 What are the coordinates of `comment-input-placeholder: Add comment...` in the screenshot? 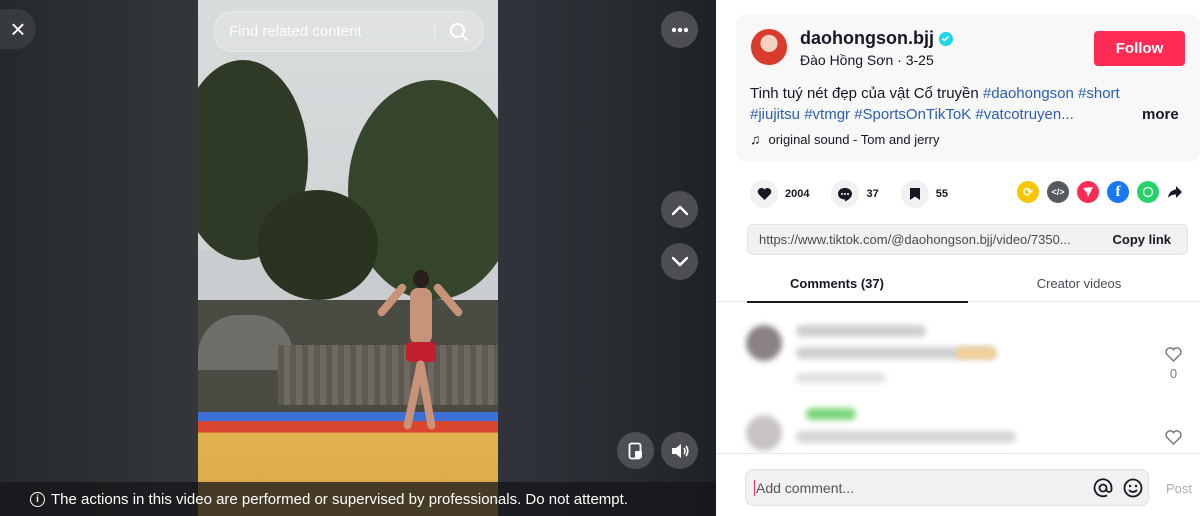 It's located at (921, 488).